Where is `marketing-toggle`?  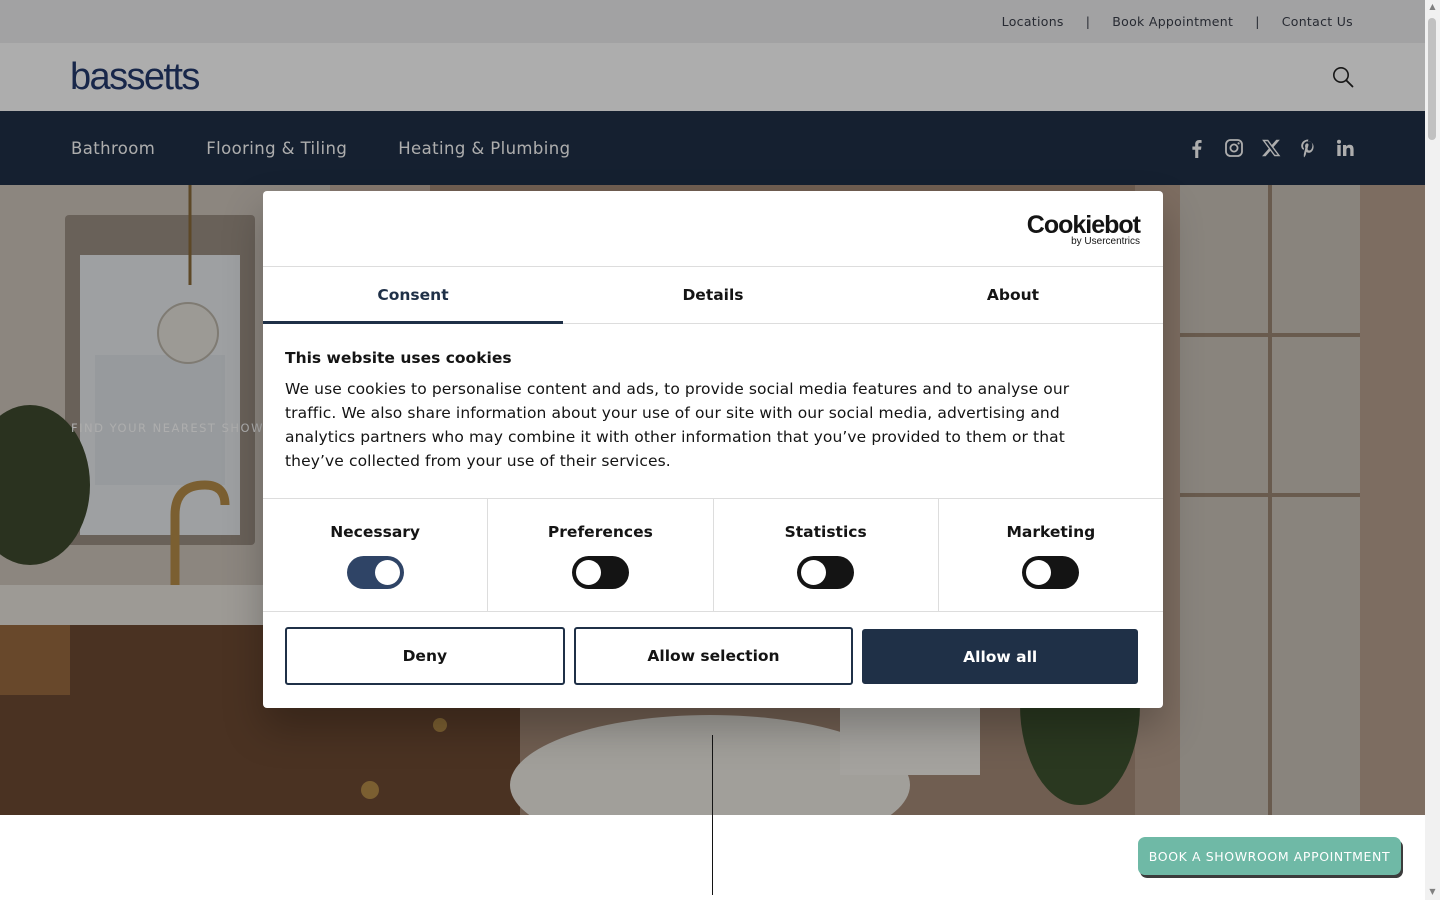 marketing-toggle is located at coordinates (1051, 572).